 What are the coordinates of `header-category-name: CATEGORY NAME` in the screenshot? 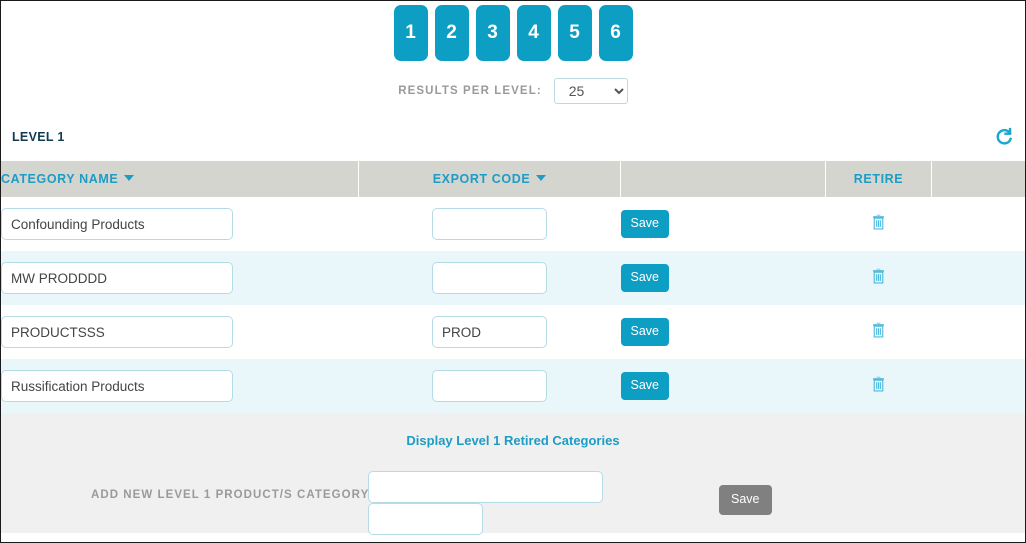 It's located at (180, 179).